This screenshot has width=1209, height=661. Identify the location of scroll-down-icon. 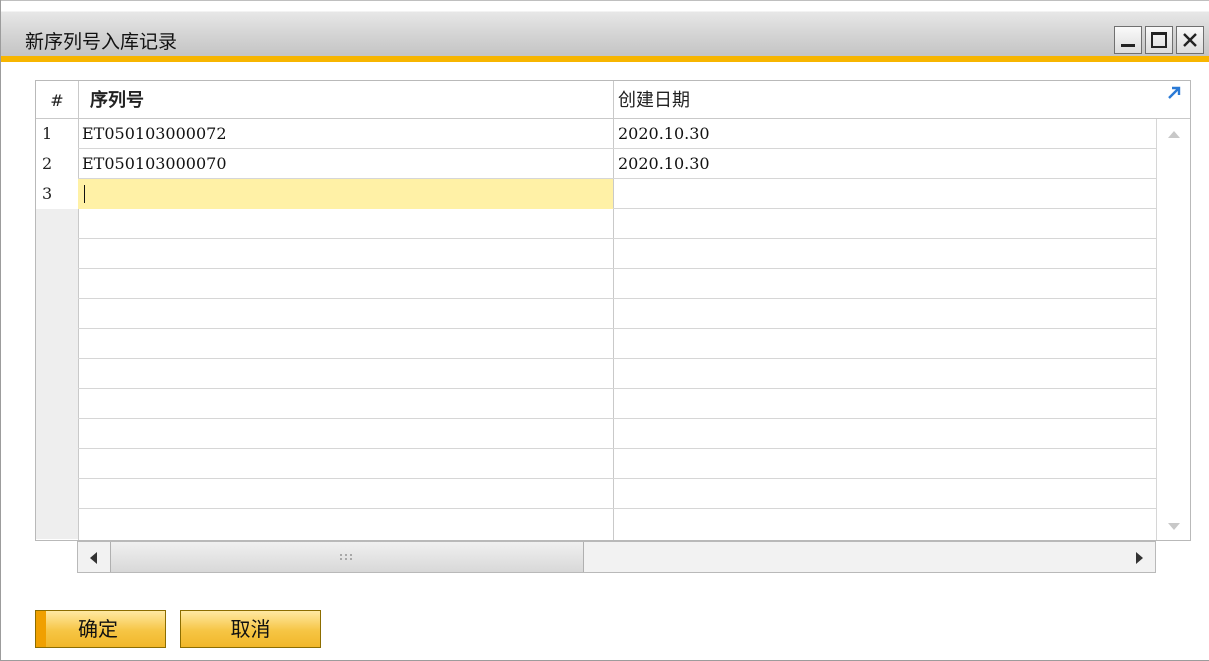
(1174, 527).